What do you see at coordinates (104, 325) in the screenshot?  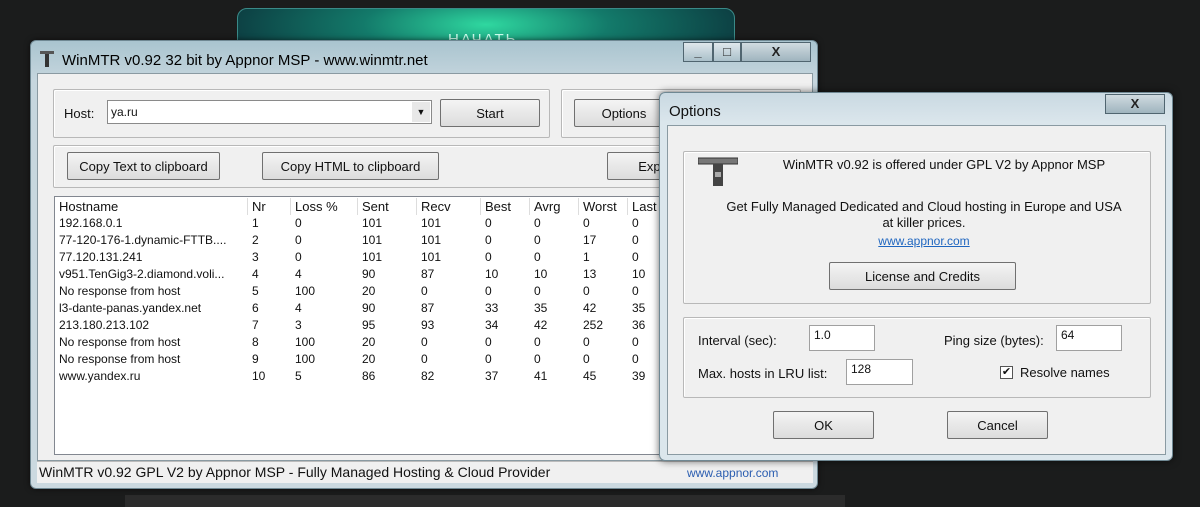 I see `table-cell: 213.180.213.102` at bounding box center [104, 325].